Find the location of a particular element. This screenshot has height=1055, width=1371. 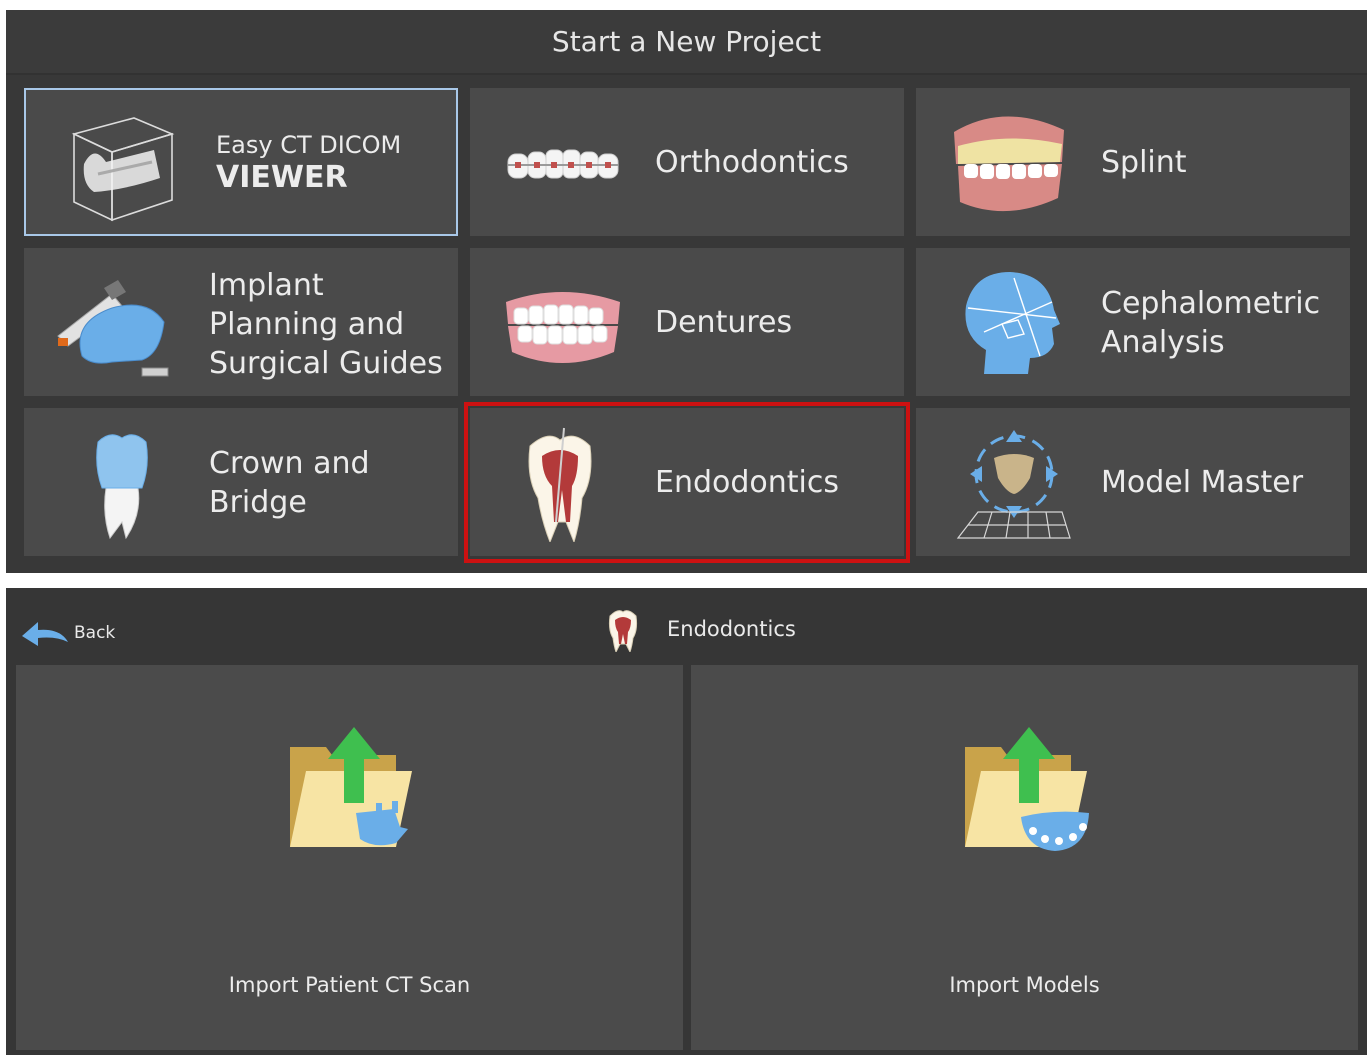

import-ct-folder-icon is located at coordinates (351, 787).